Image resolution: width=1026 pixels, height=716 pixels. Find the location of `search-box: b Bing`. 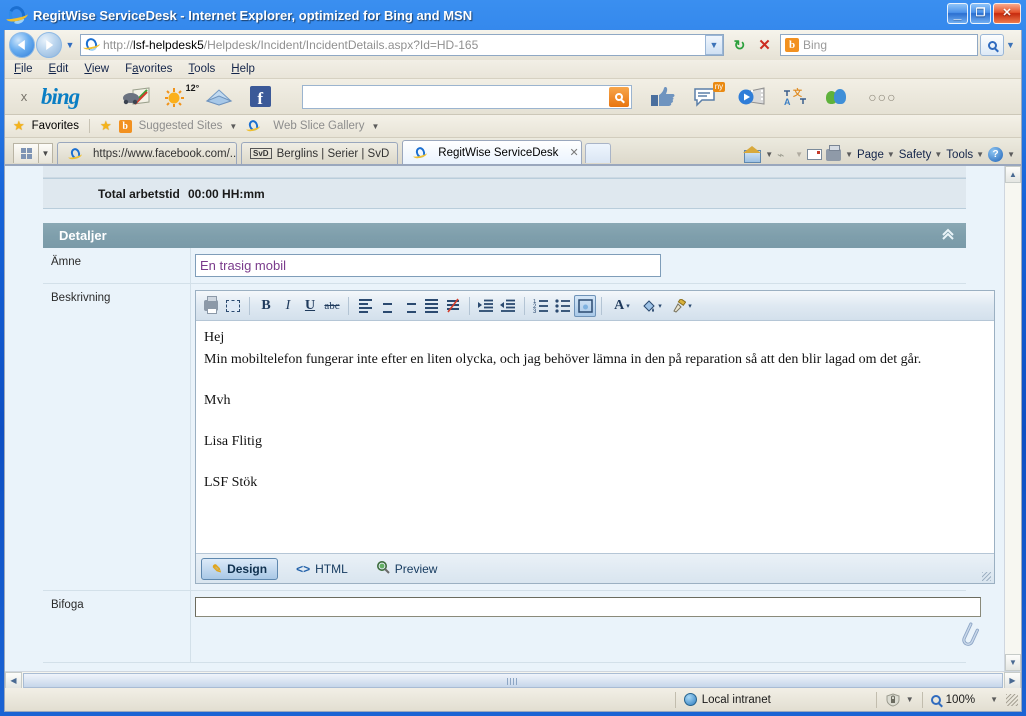

search-box: b Bing is located at coordinates (879, 45).